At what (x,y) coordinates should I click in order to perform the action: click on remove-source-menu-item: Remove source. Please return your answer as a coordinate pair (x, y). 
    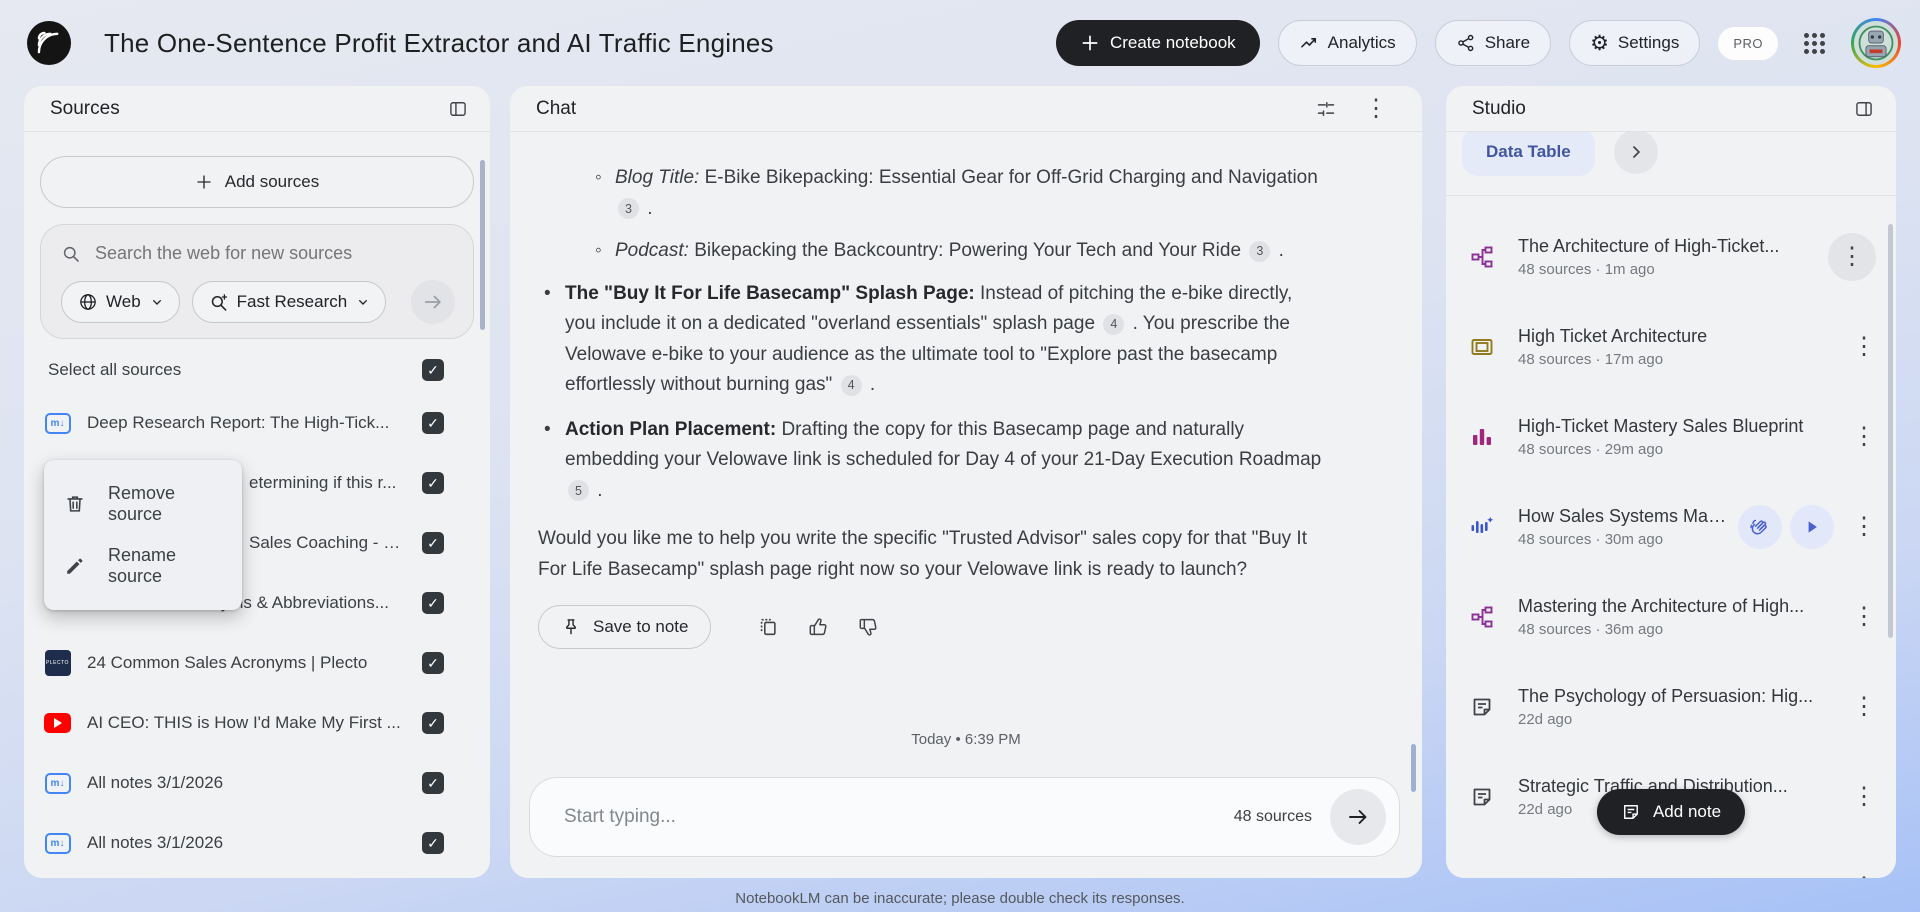
    Looking at the image, I should click on (143, 504).